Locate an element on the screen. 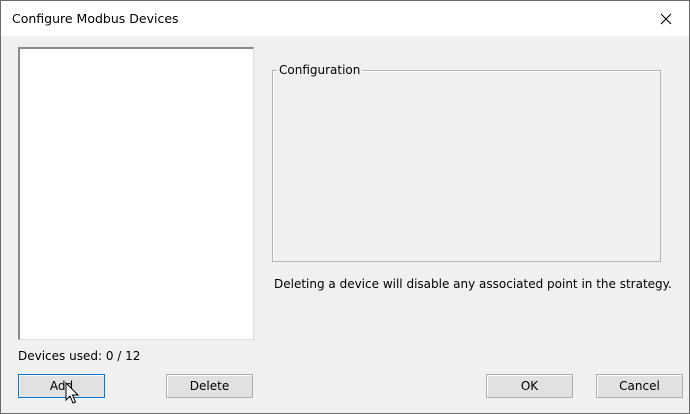  delete-button: Delete is located at coordinates (209, 386).